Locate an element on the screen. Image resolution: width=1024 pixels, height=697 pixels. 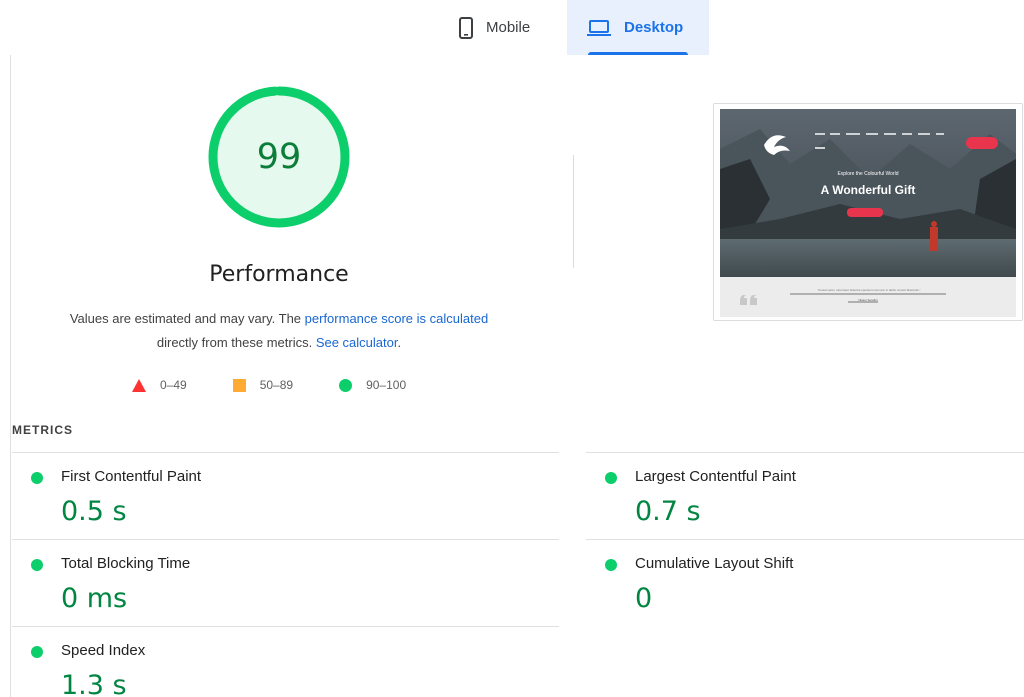
legend-fail-range: 0–49 is located at coordinates (173, 385).